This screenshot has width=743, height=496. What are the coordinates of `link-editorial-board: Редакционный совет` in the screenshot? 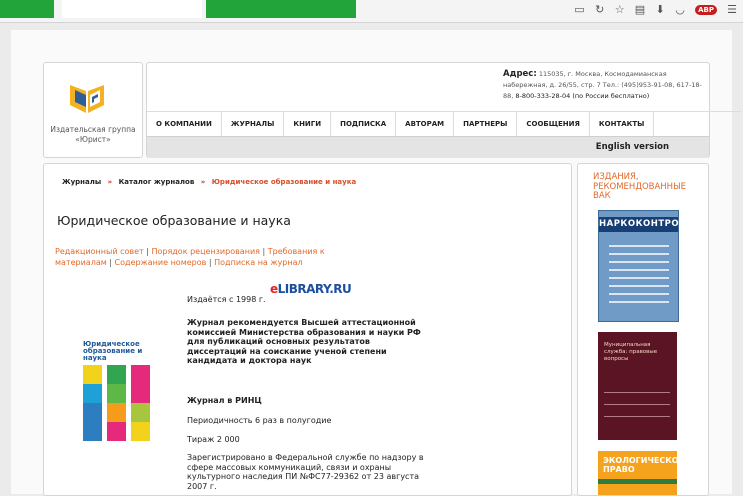 It's located at (99, 251).